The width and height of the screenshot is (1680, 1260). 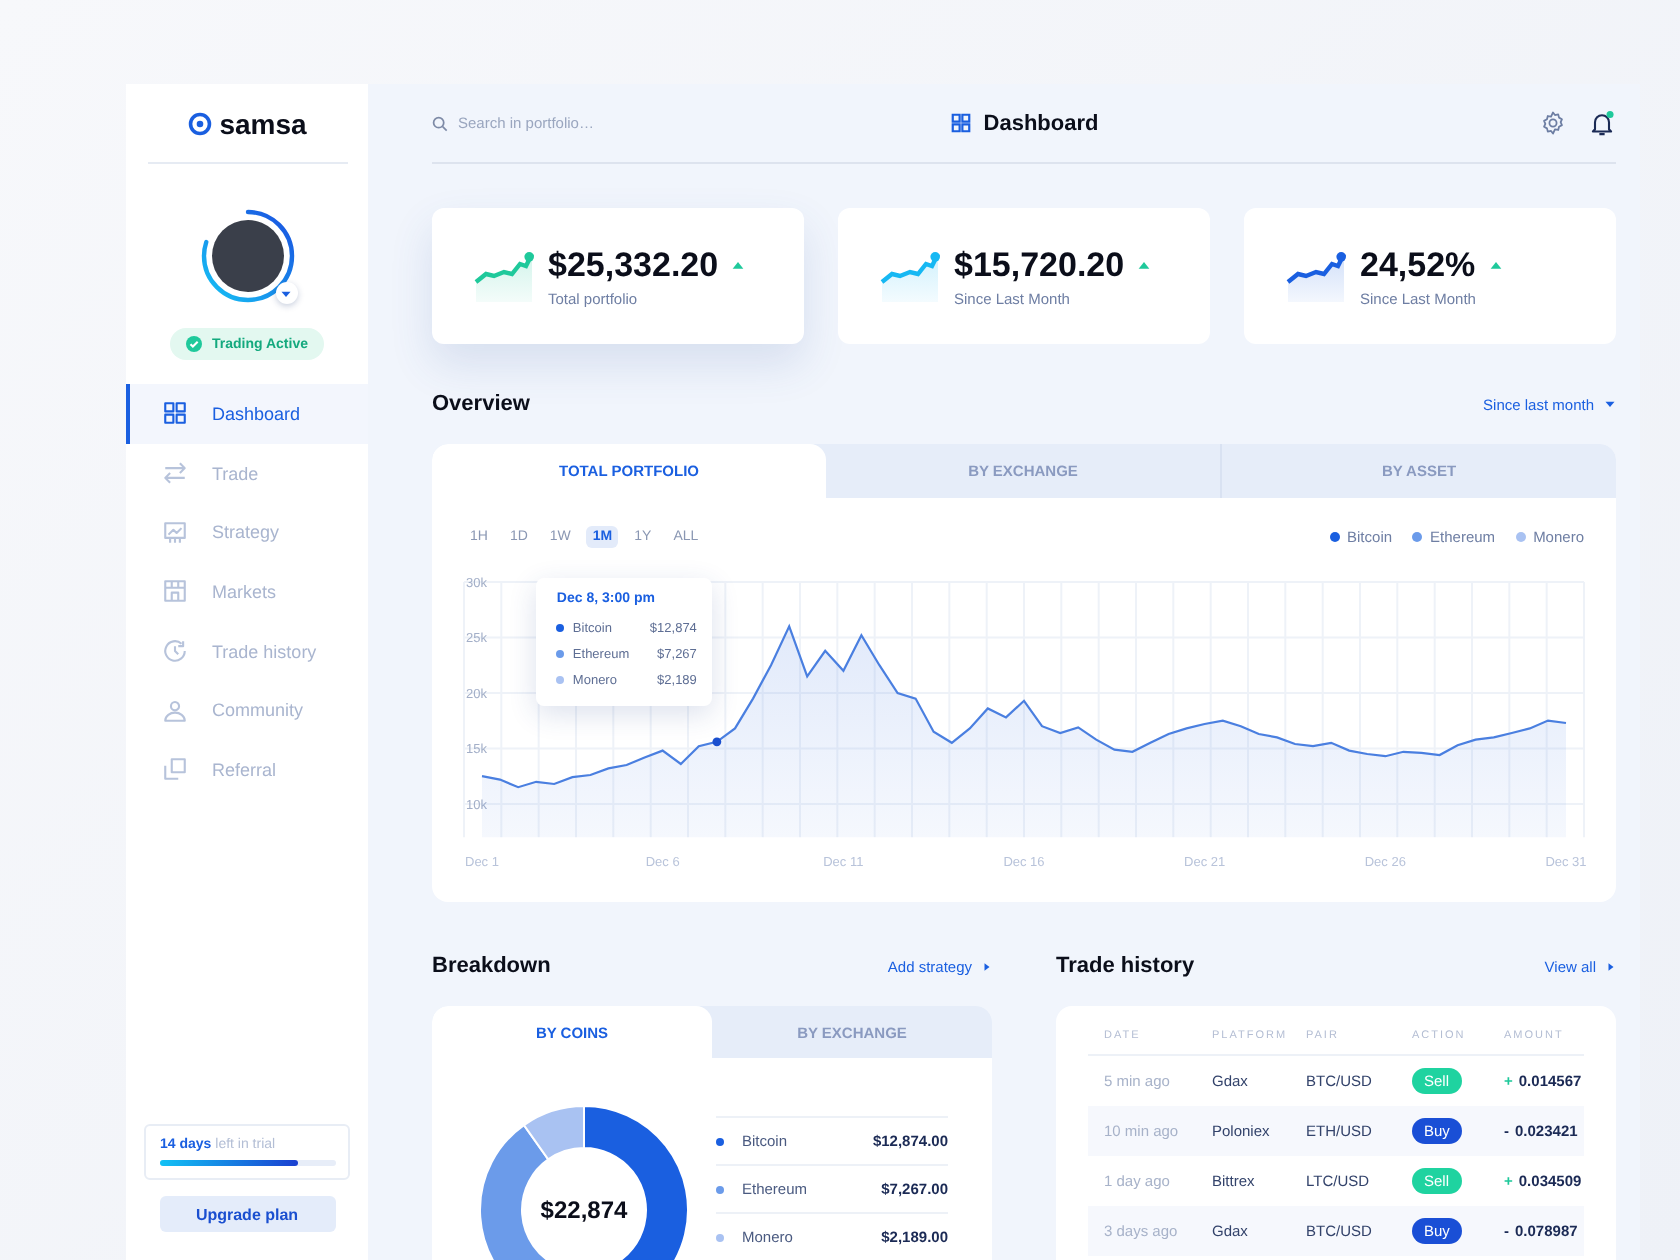 I want to click on chart-board-icon, so click(x=175, y=532).